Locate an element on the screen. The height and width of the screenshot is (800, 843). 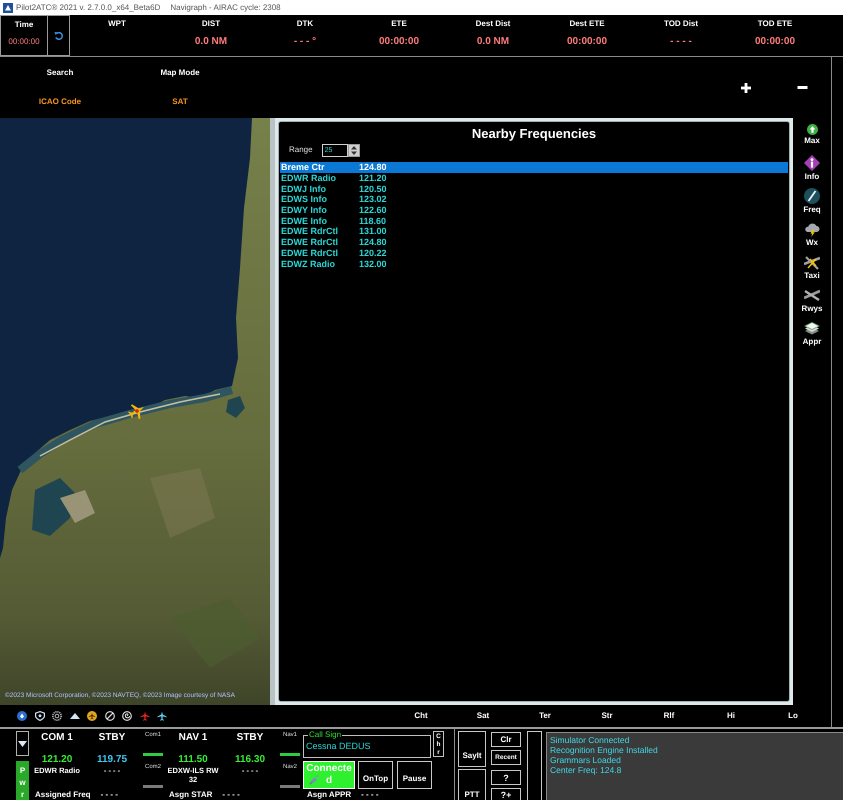
frequency-list-item: EDWZ Radio 132.00 is located at coordinates (534, 263).